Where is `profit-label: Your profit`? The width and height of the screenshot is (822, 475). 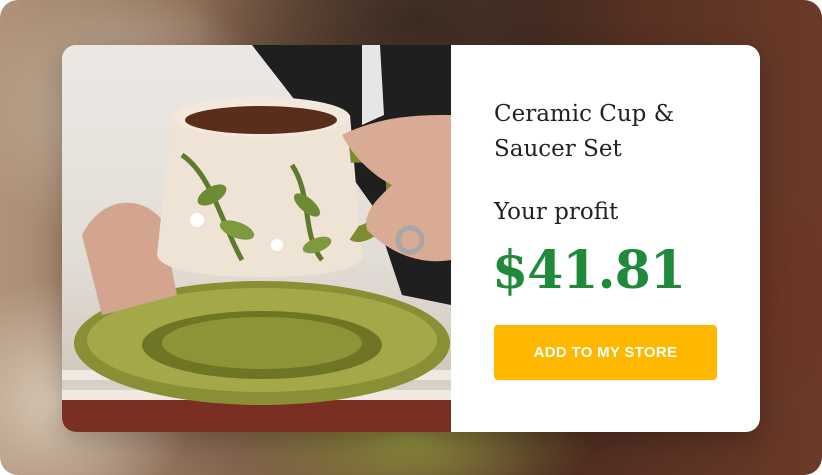
profit-label: Your profit is located at coordinates (556, 212).